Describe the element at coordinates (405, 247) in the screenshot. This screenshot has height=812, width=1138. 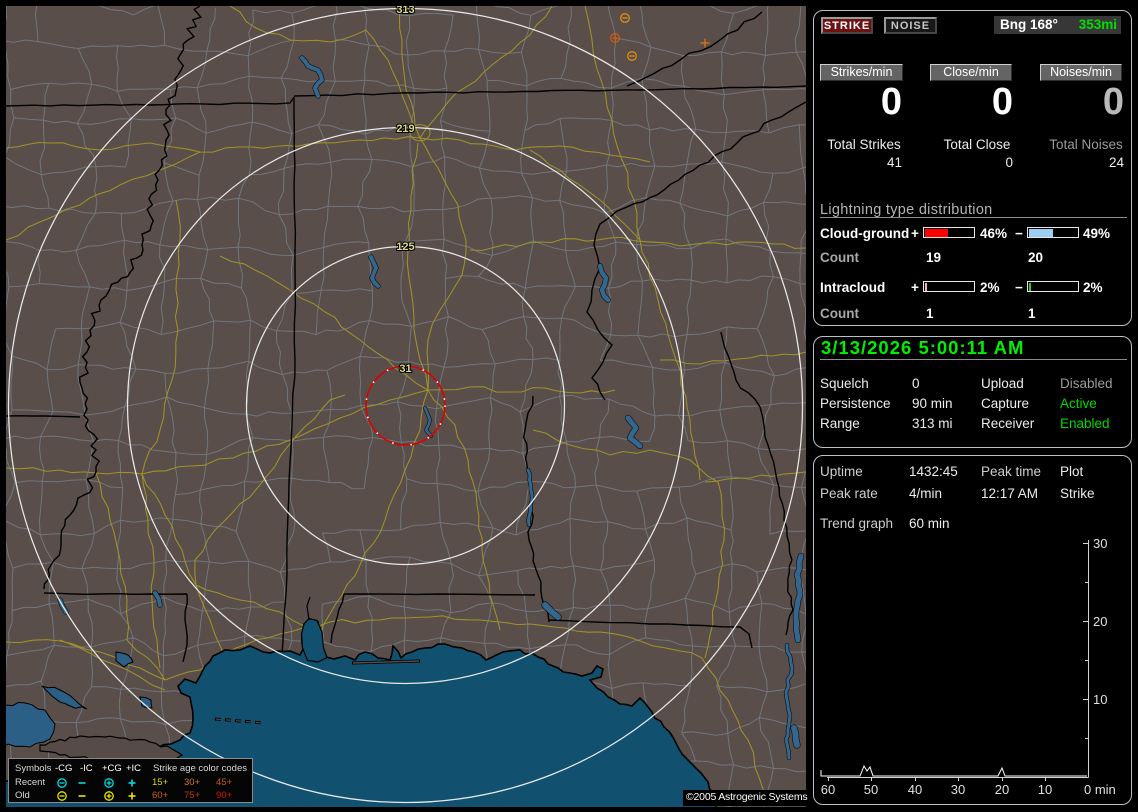
I see `svg-text: 125` at that location.